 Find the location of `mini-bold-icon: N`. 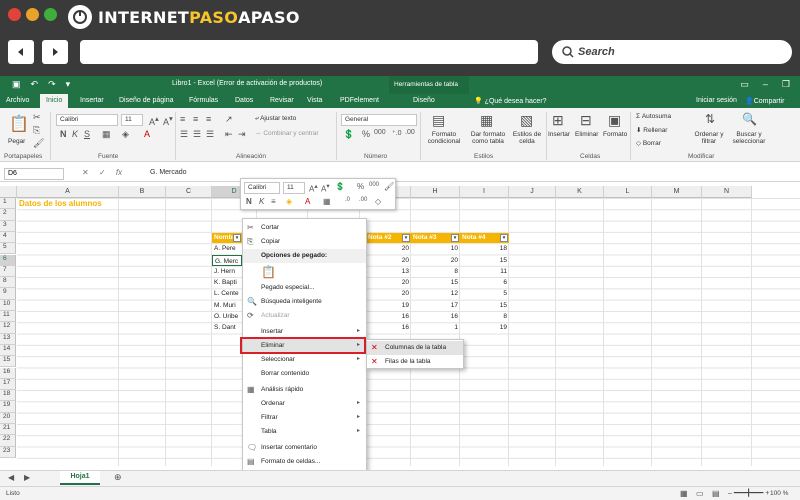

mini-bold-icon: N is located at coordinates (249, 201).